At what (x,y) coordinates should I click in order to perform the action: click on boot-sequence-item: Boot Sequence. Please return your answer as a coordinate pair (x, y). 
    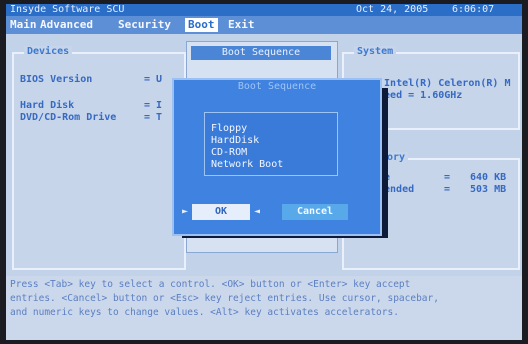
    Looking at the image, I should click on (261, 53).